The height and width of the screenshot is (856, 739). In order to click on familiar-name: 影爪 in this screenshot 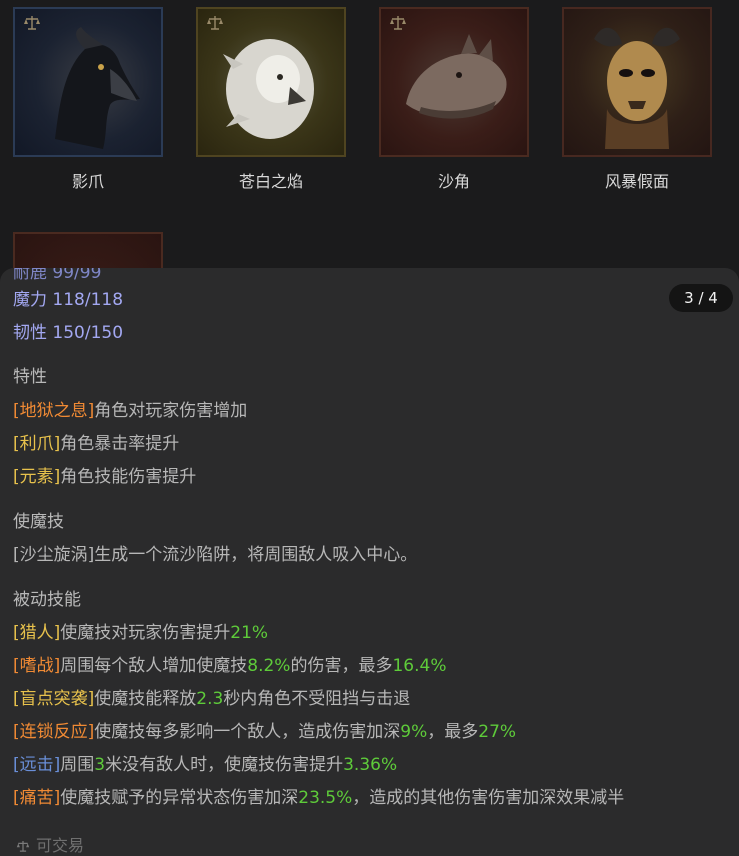, I will do `click(87, 181)`.